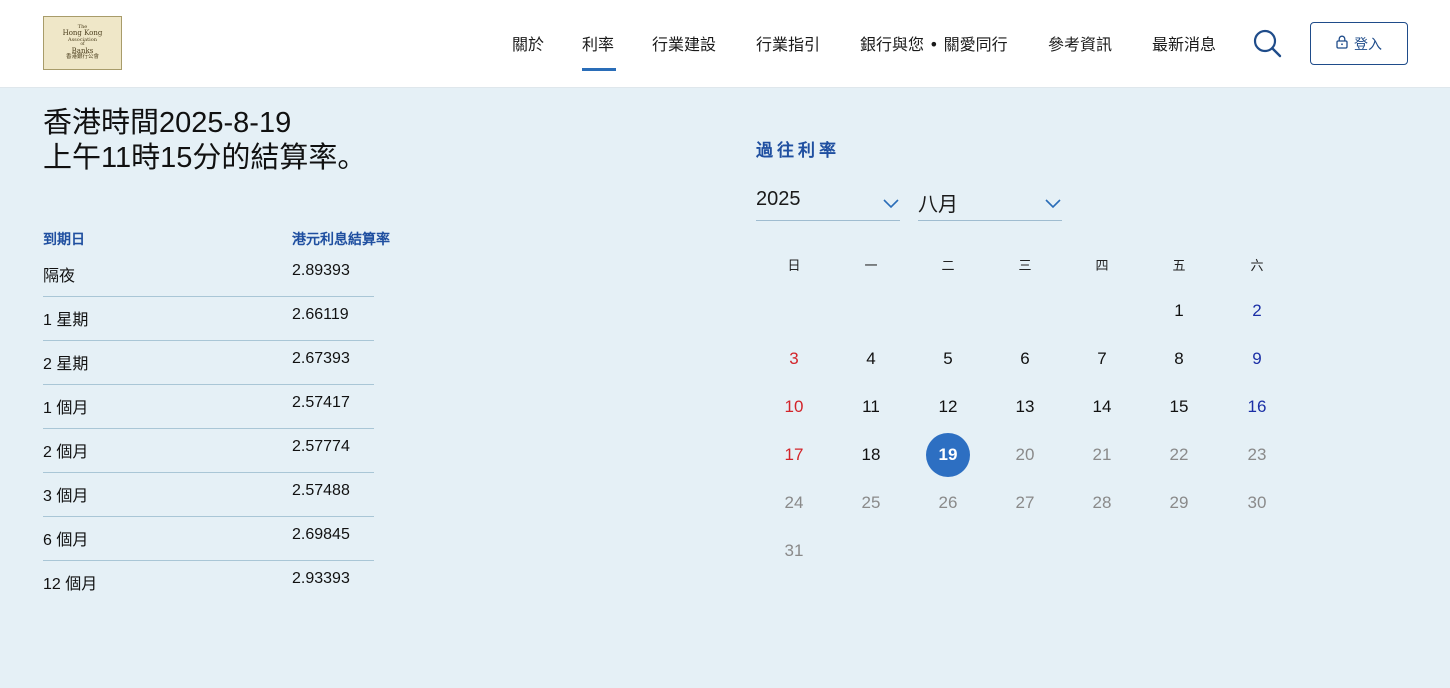  I want to click on rate-term: 3 個月, so click(66, 496).